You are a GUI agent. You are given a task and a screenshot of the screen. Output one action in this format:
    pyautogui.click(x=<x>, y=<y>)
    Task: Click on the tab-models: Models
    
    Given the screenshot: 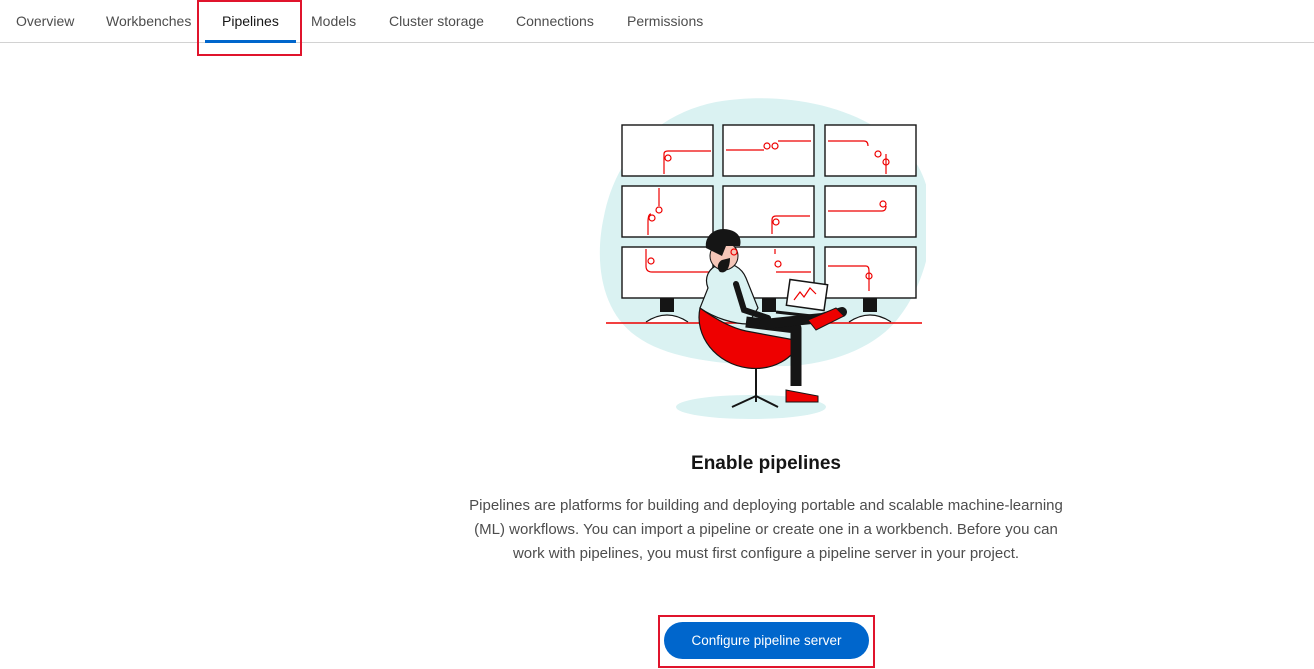 What is the action you would take?
    pyautogui.click(x=333, y=21)
    